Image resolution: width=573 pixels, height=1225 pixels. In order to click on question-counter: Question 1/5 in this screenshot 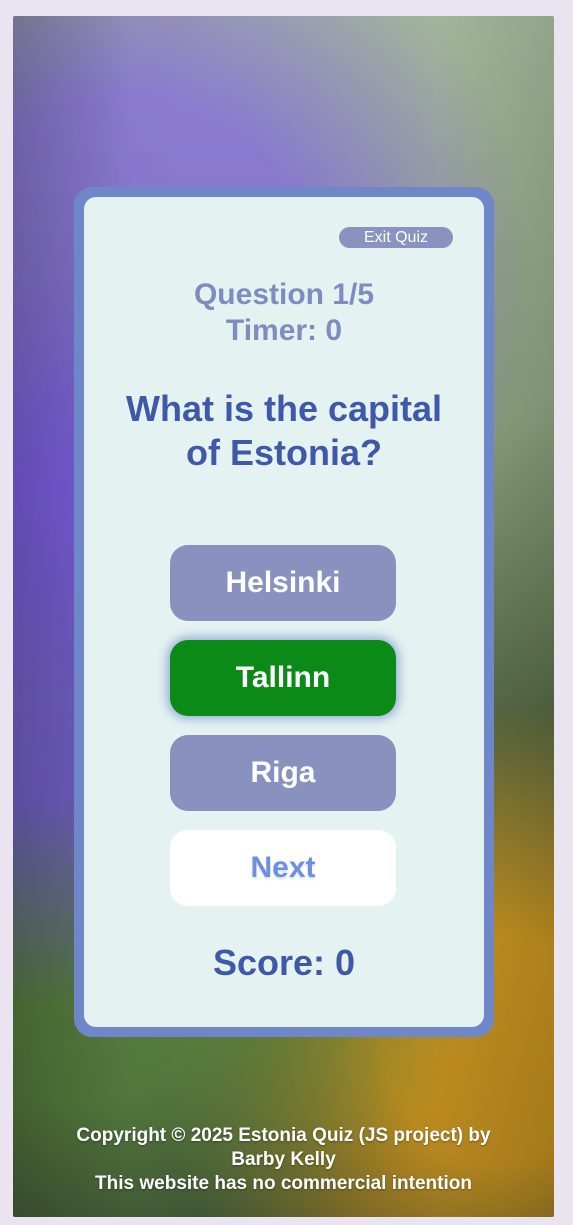, I will do `click(284, 294)`.